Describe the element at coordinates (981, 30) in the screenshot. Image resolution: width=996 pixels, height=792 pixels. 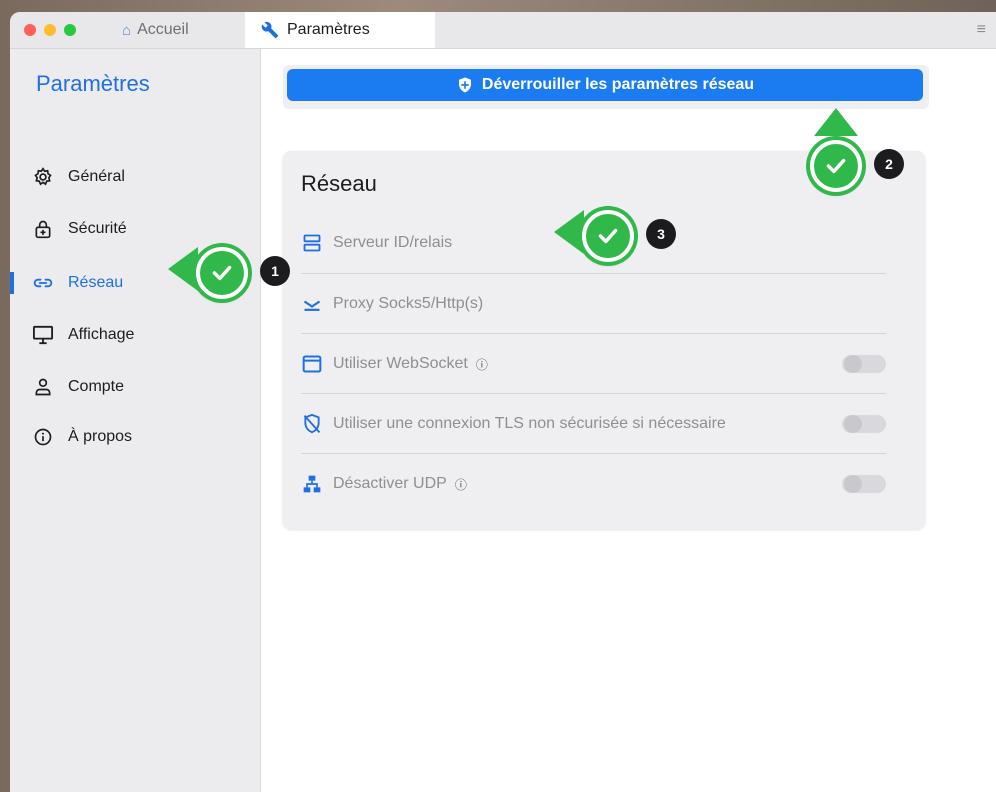
I see `menu-icon: ≡` at that location.